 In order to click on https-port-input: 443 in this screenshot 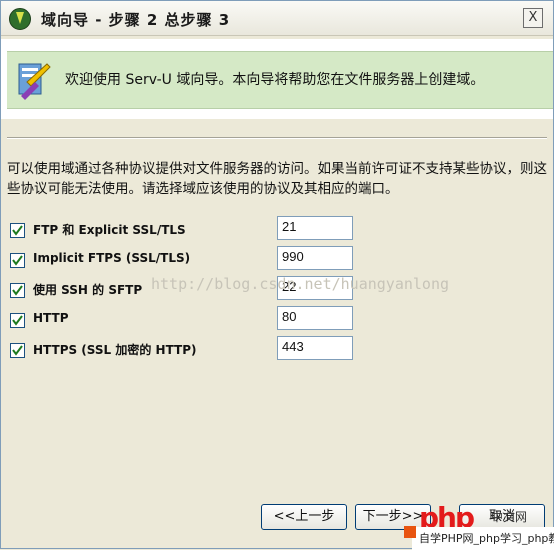, I will do `click(315, 348)`.